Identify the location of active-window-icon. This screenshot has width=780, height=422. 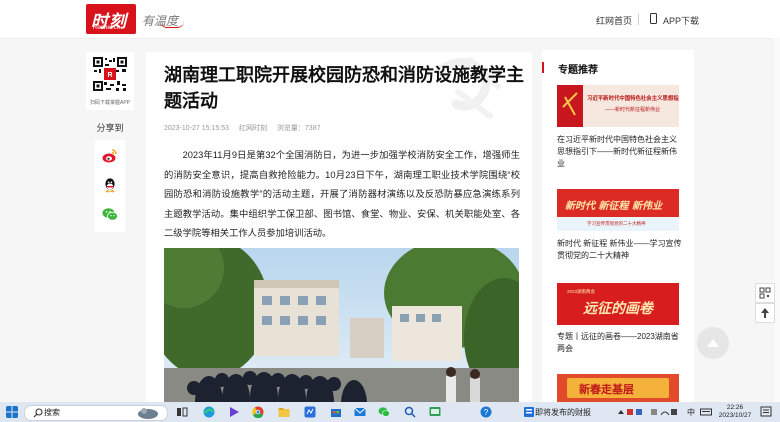
(435, 412).